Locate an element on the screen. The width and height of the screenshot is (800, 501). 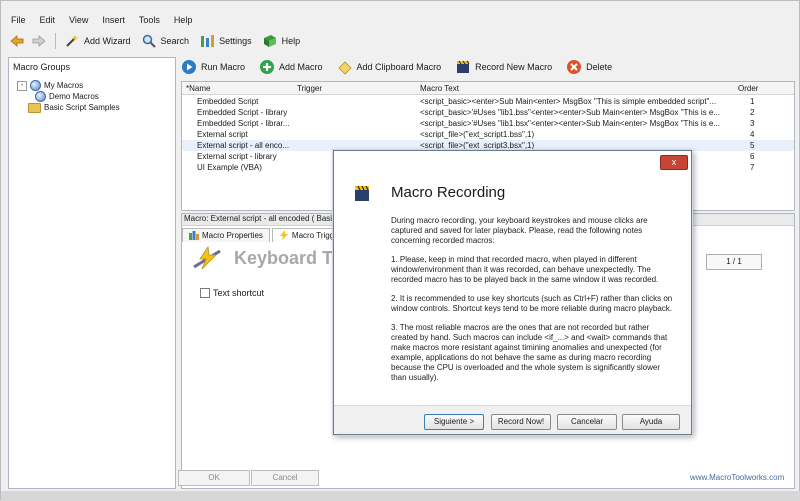
dialog-title: Macro Recording is located at coordinates (448, 192).